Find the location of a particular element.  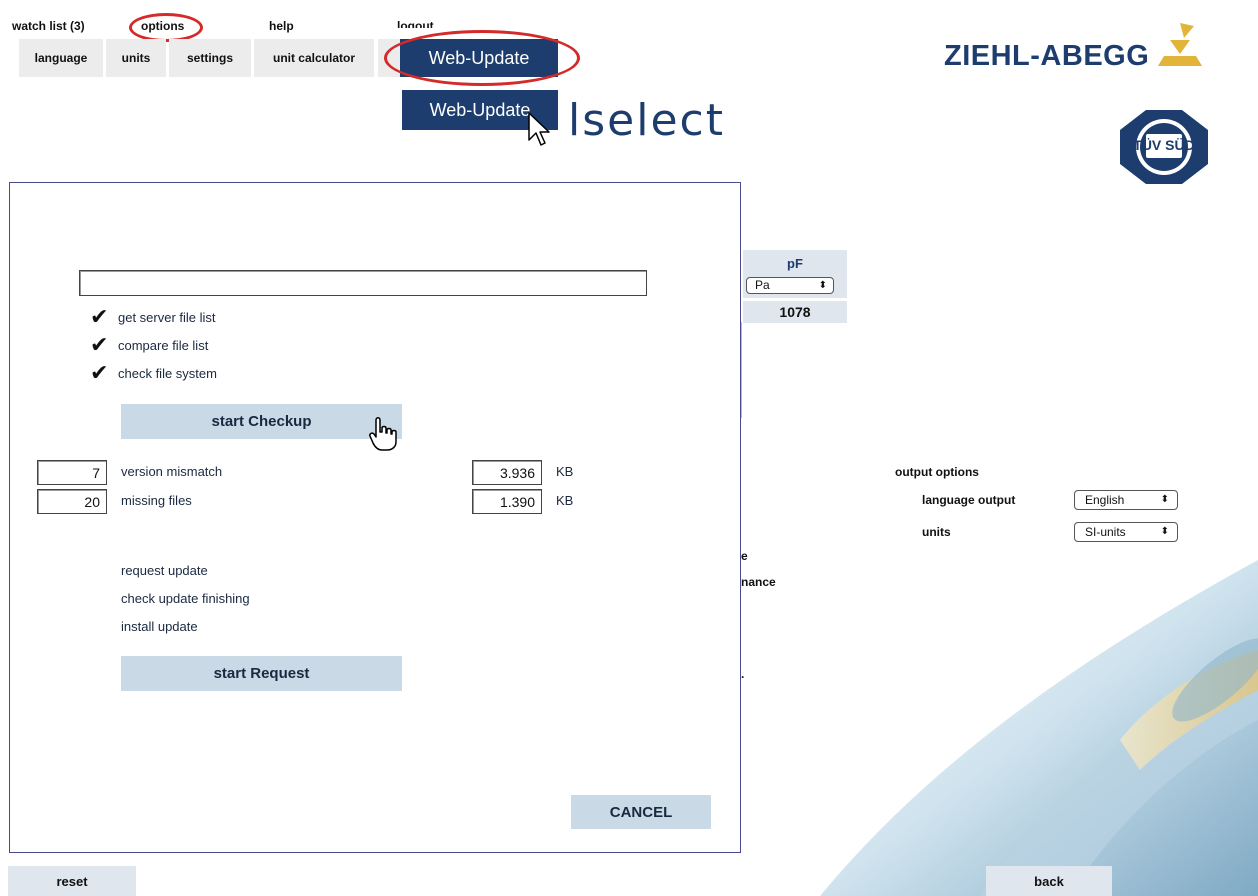

pressure-column-header: pF Pa ⬍ is located at coordinates (795, 274).